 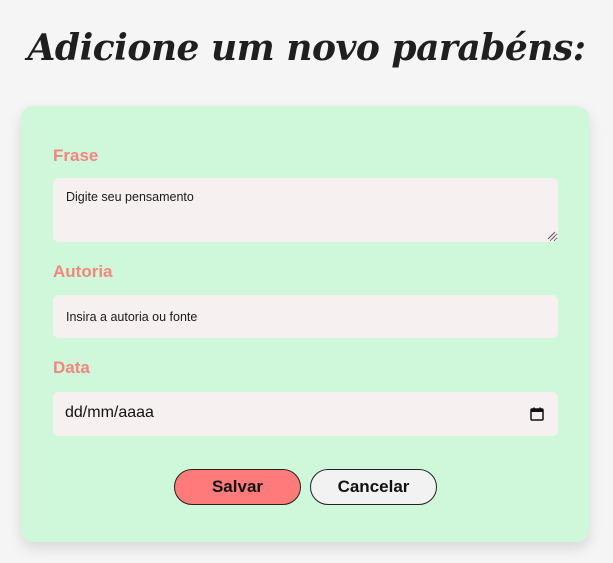 I want to click on date-placeholder: dd/mm/aaaa, so click(x=109, y=412).